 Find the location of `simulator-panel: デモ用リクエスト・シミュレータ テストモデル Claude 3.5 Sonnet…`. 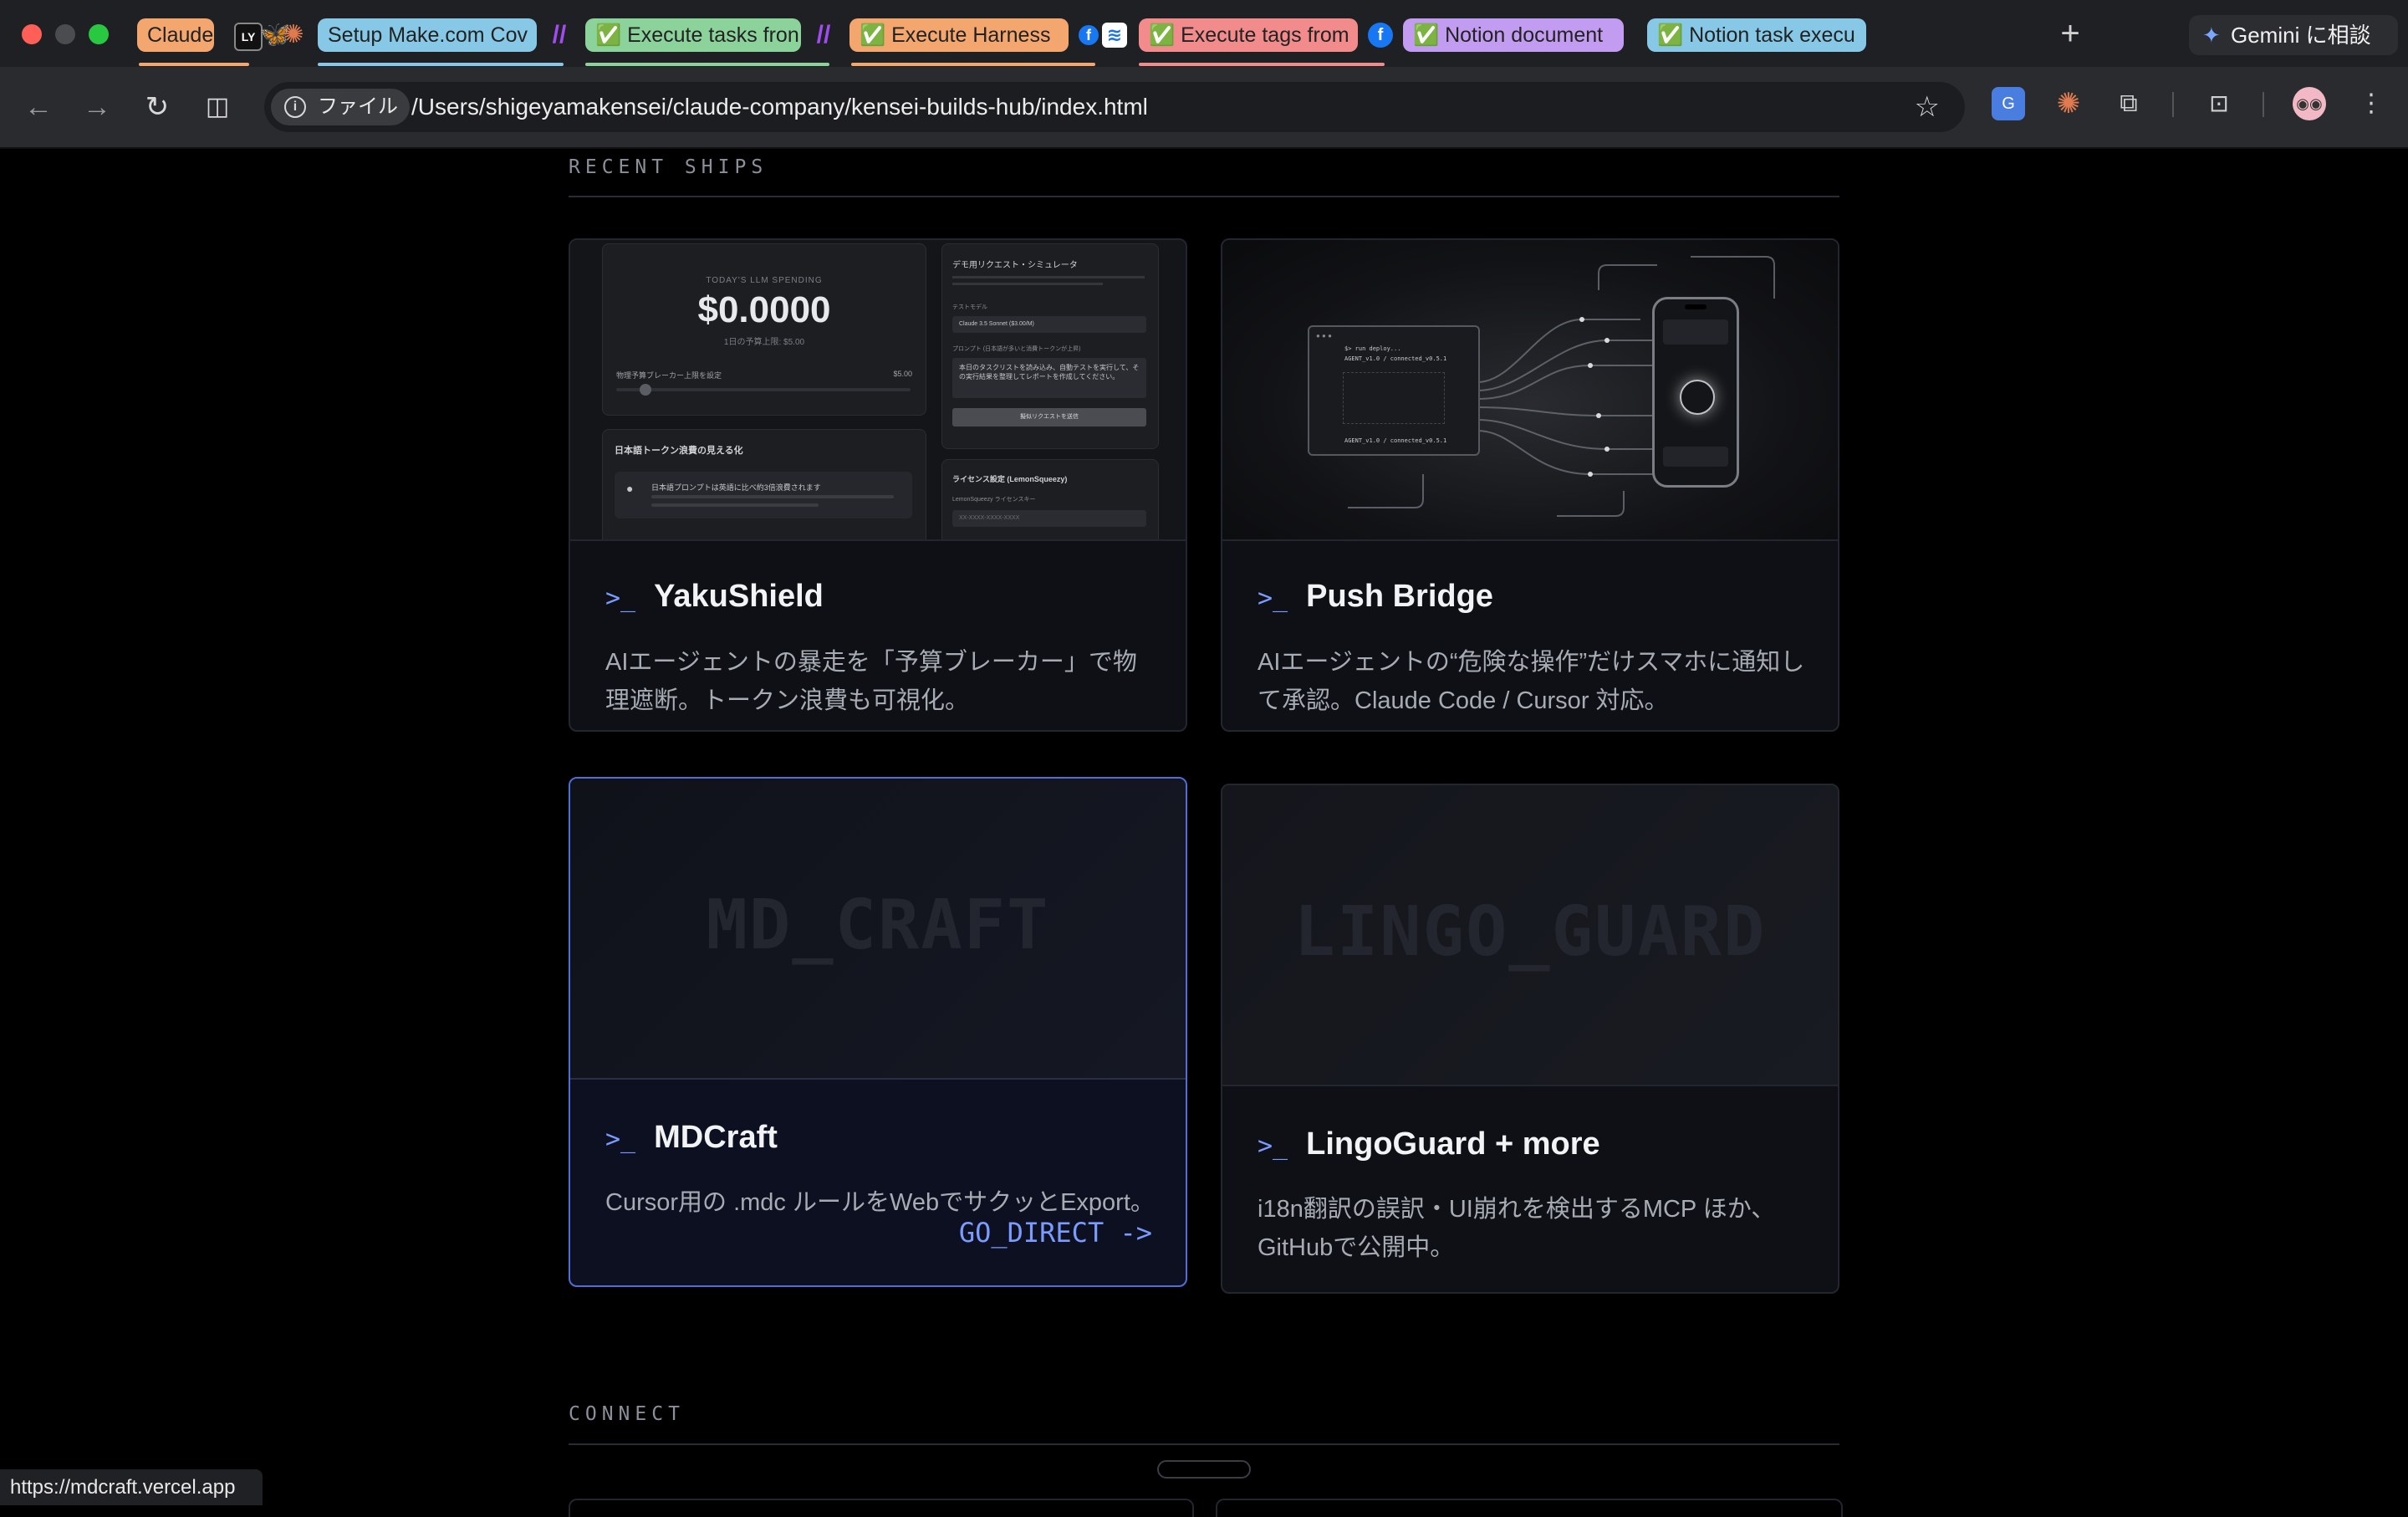

simulator-panel: デモ用リクエスト・シミュレータ テストモデル Claude 3.5 Sonnet… is located at coordinates (1050, 346).